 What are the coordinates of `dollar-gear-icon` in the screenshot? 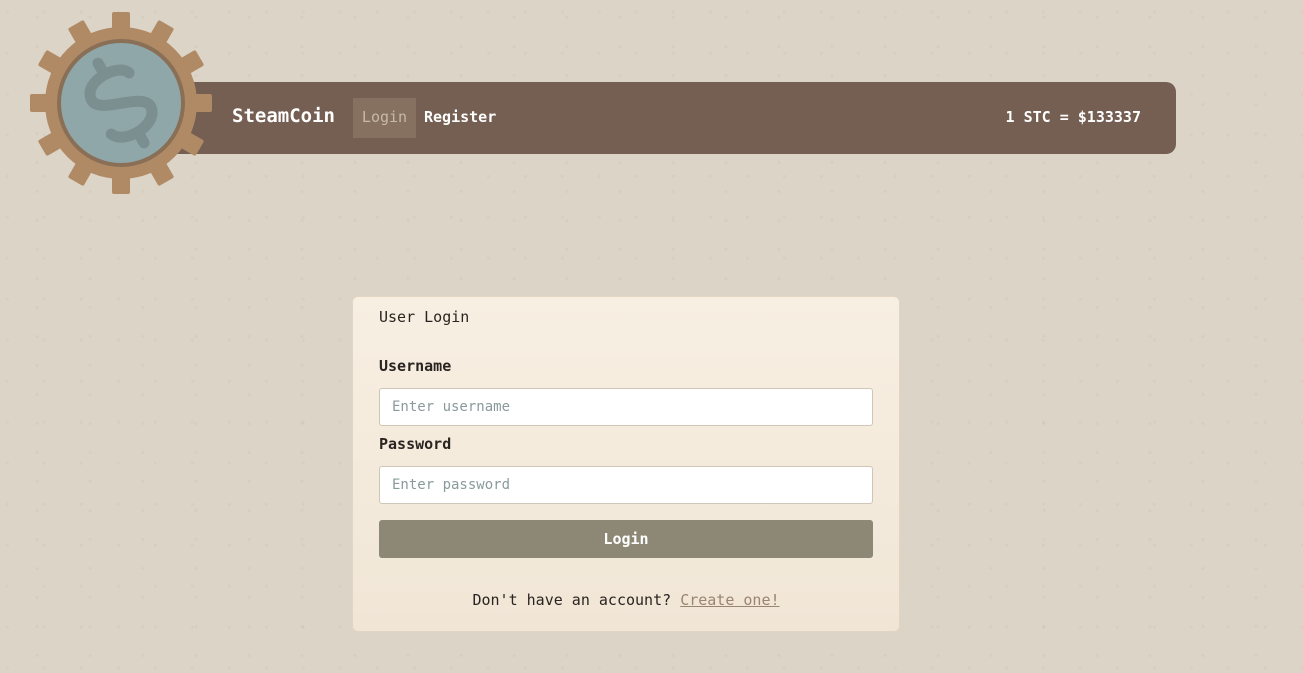 It's located at (121, 103).